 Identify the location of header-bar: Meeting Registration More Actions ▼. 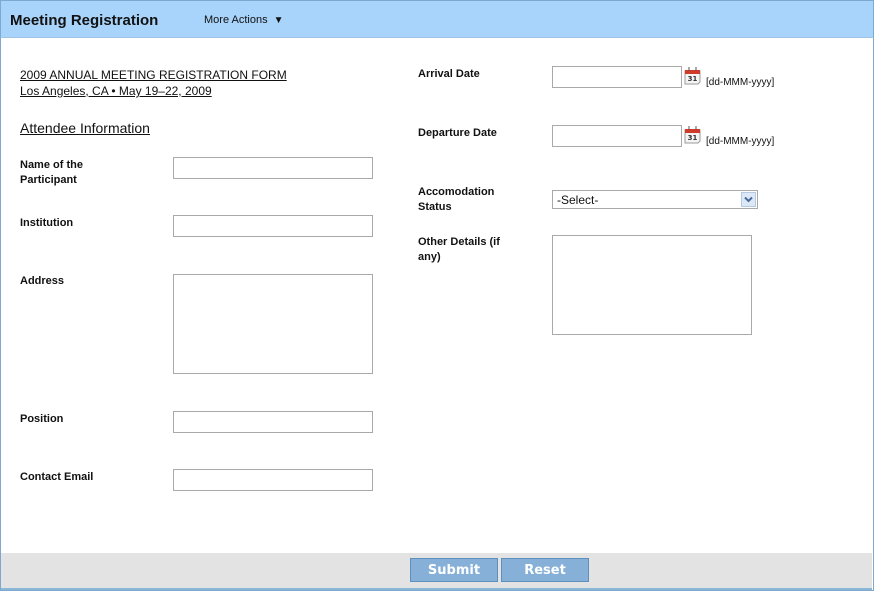
(437, 19).